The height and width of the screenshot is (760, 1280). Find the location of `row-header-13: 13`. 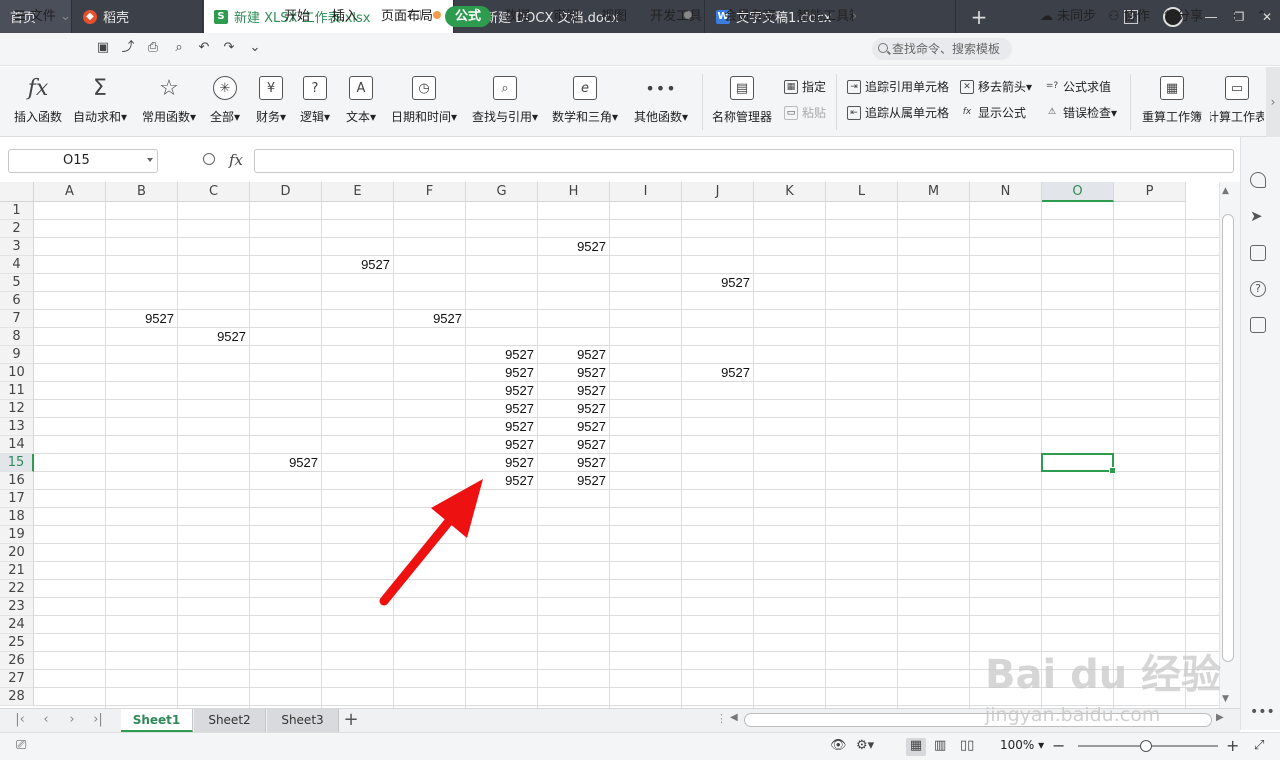

row-header-13: 13 is located at coordinates (17, 427).